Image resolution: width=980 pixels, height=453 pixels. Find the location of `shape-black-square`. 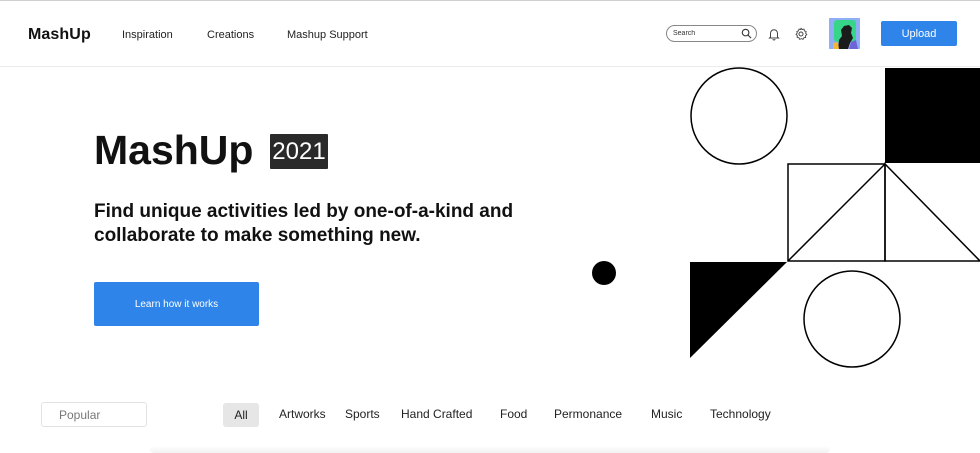

shape-black-square is located at coordinates (932, 115).